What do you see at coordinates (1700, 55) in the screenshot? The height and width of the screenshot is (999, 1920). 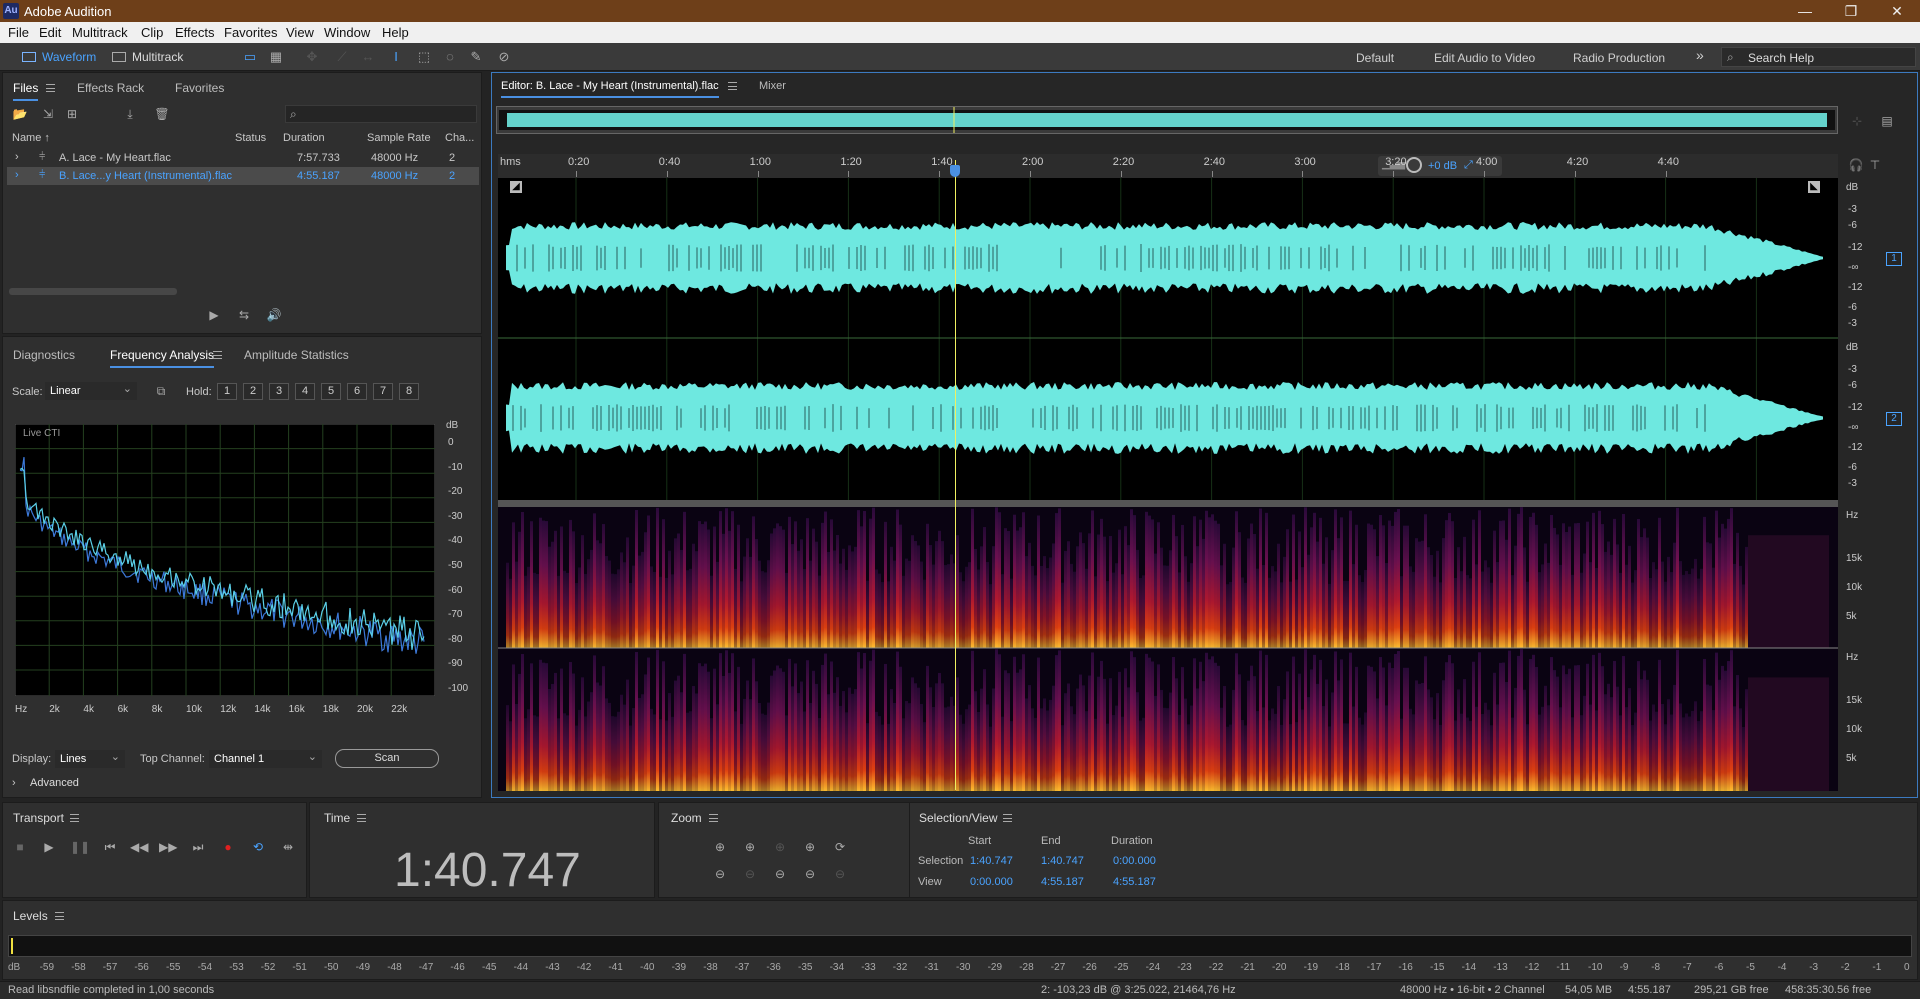 I see `more-workspaces-button: »` at bounding box center [1700, 55].